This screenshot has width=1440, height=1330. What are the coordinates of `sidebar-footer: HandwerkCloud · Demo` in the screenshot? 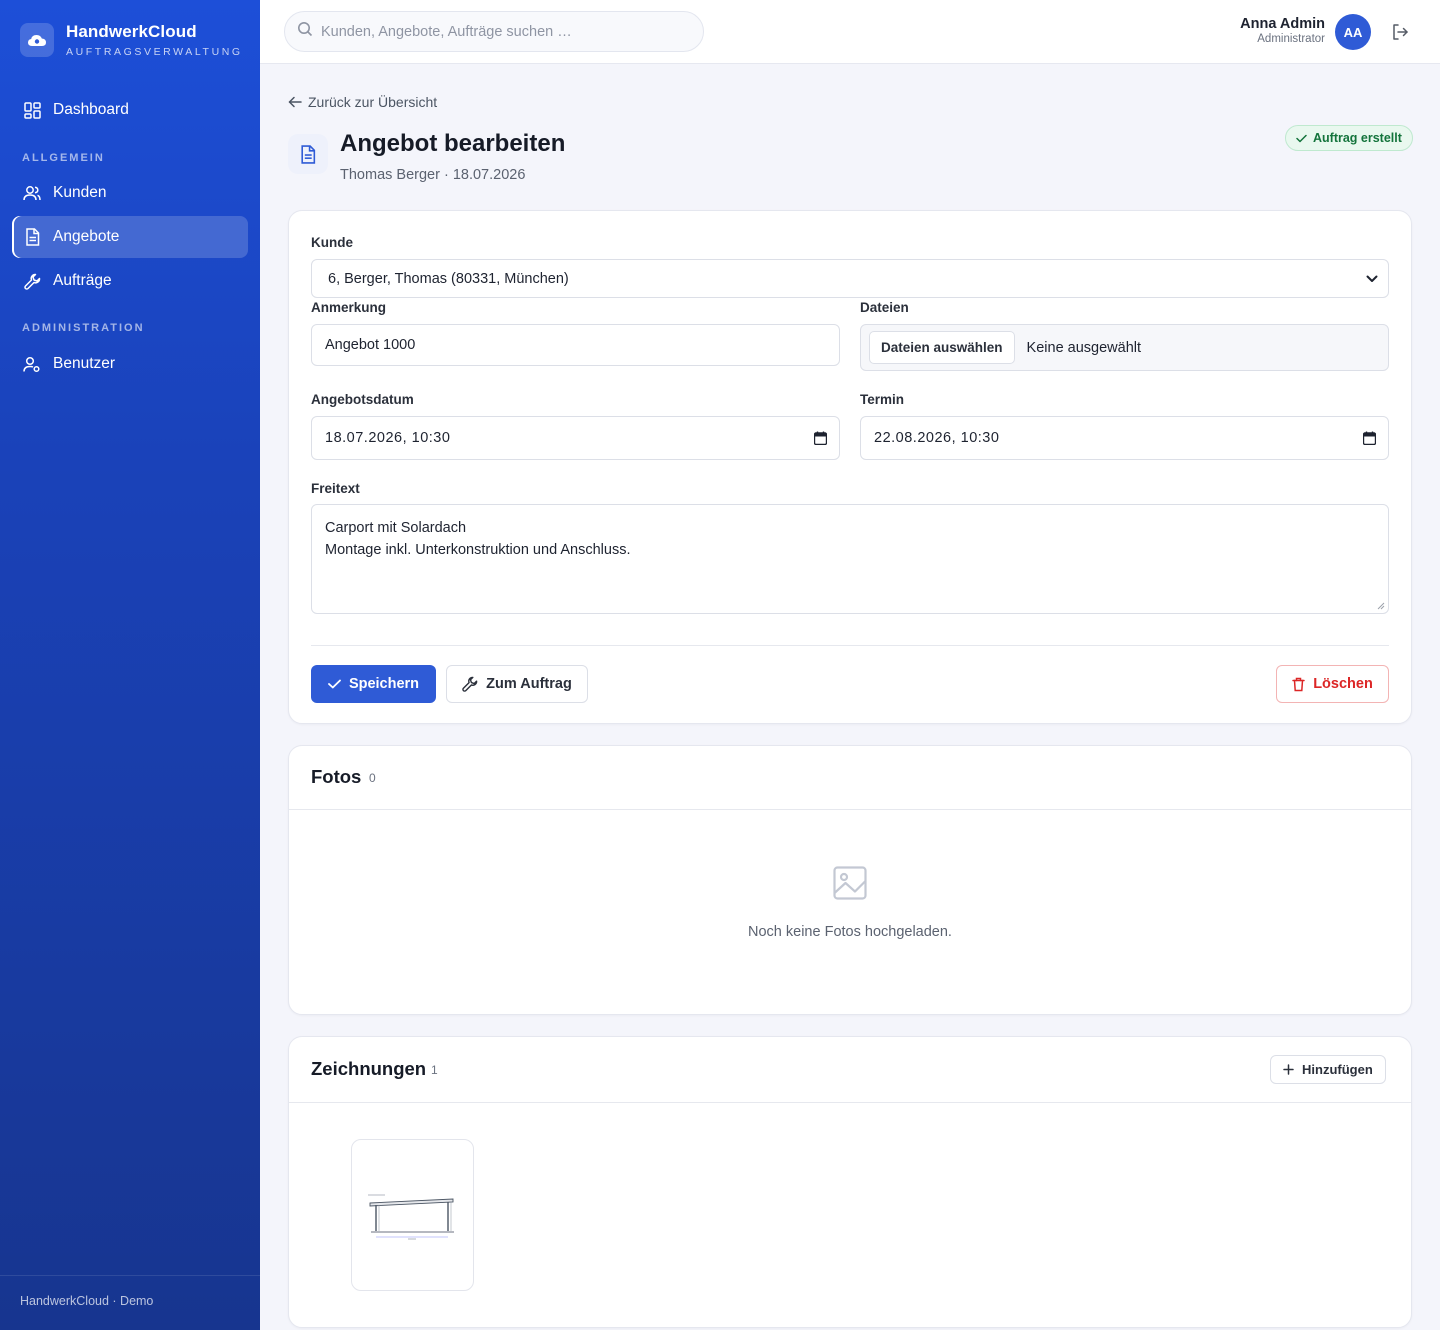 It's located at (130, 1302).